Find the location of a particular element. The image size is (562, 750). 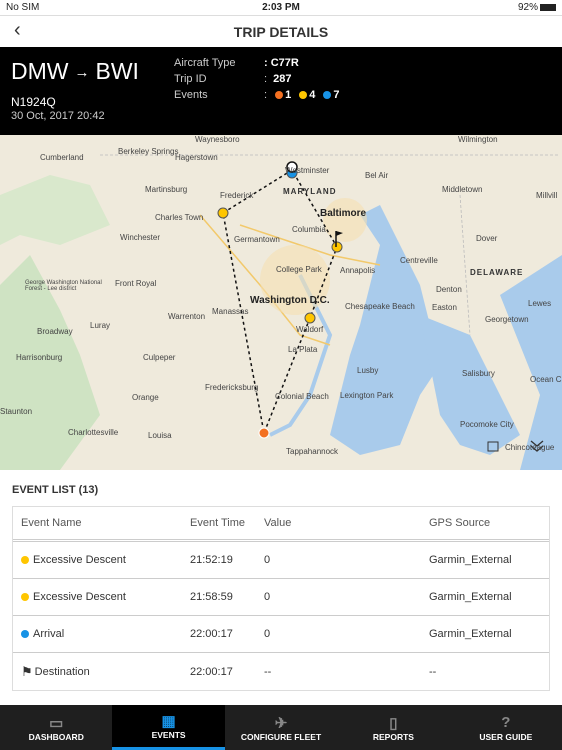

map-label: Charles Town is located at coordinates (179, 217).